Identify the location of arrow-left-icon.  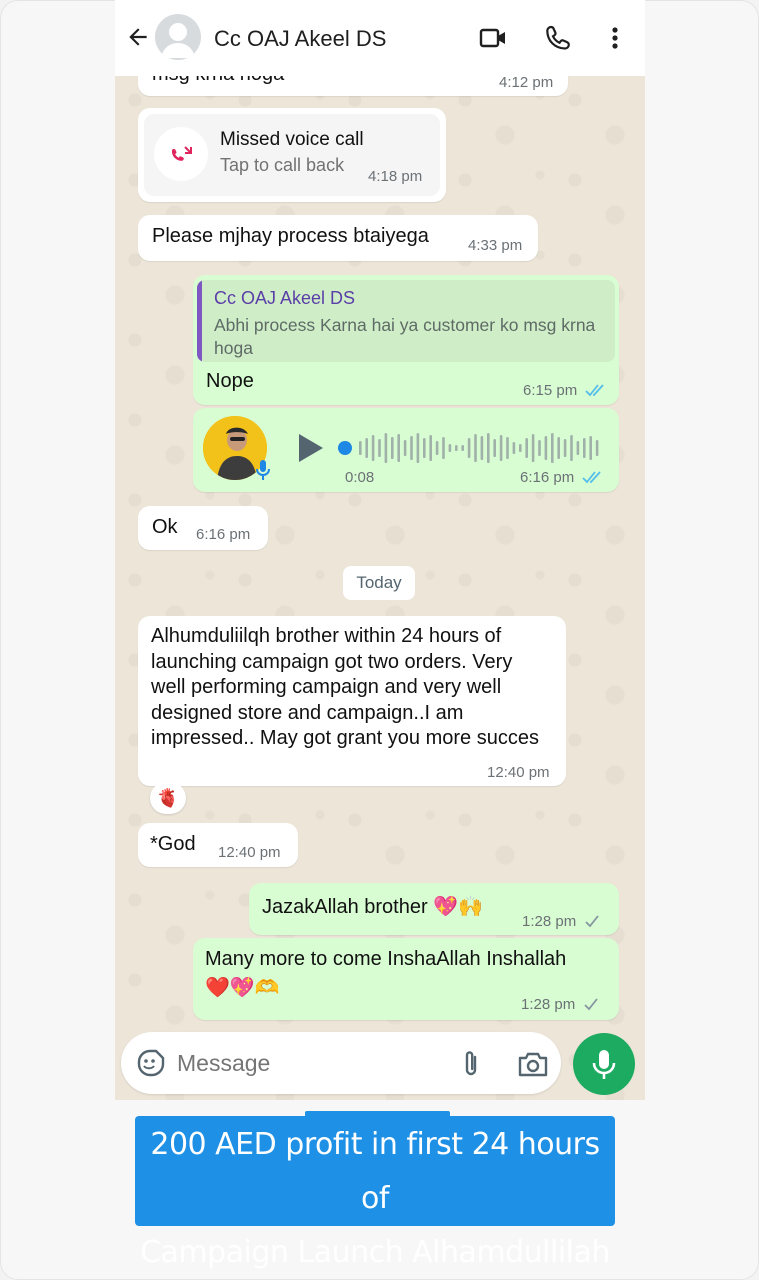
(138, 37).